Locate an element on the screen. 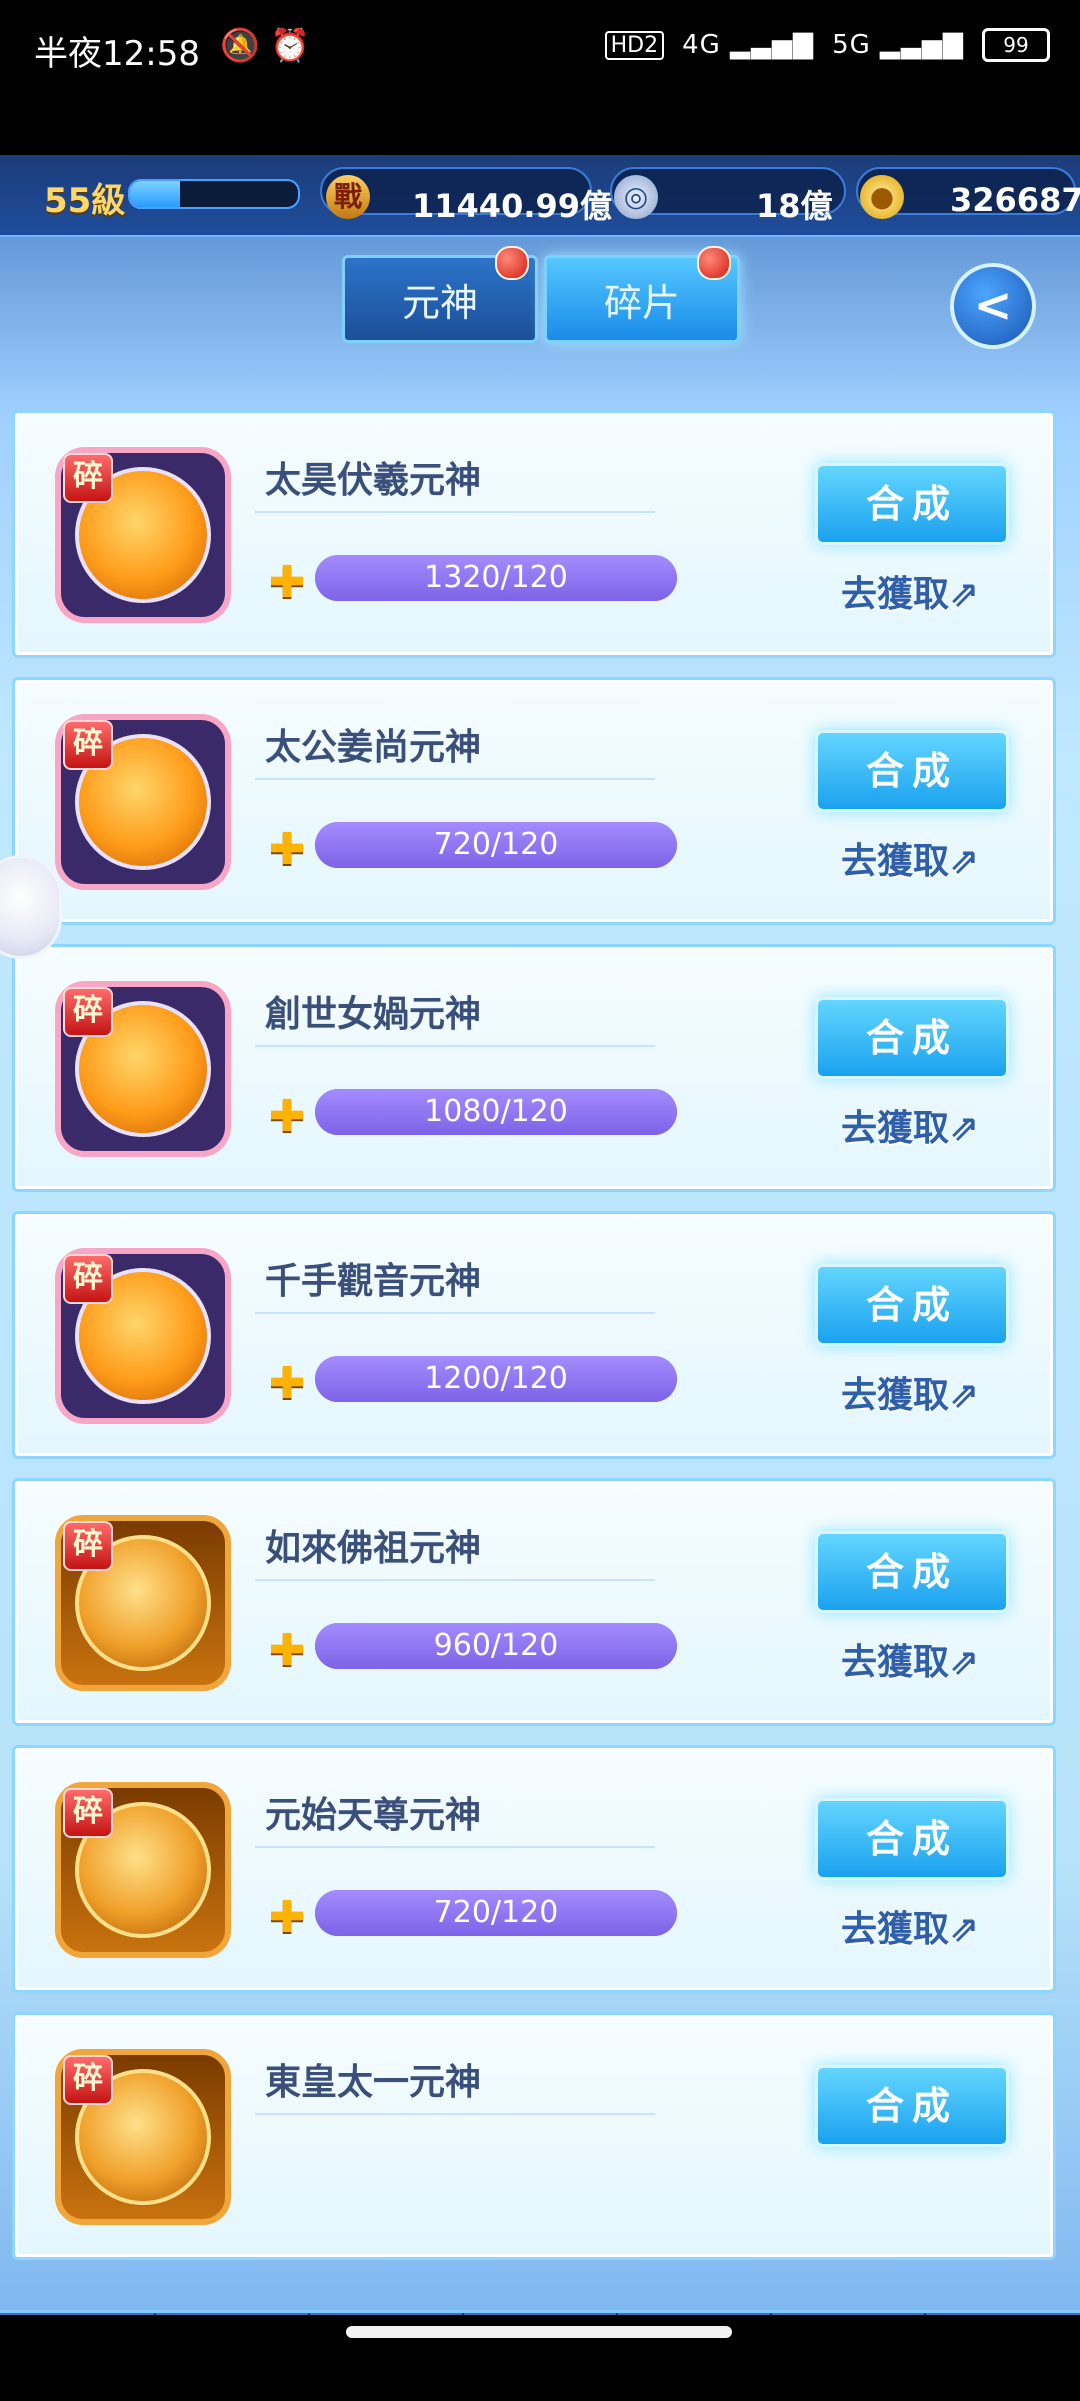  coin-icon: ◎ is located at coordinates (636, 197).